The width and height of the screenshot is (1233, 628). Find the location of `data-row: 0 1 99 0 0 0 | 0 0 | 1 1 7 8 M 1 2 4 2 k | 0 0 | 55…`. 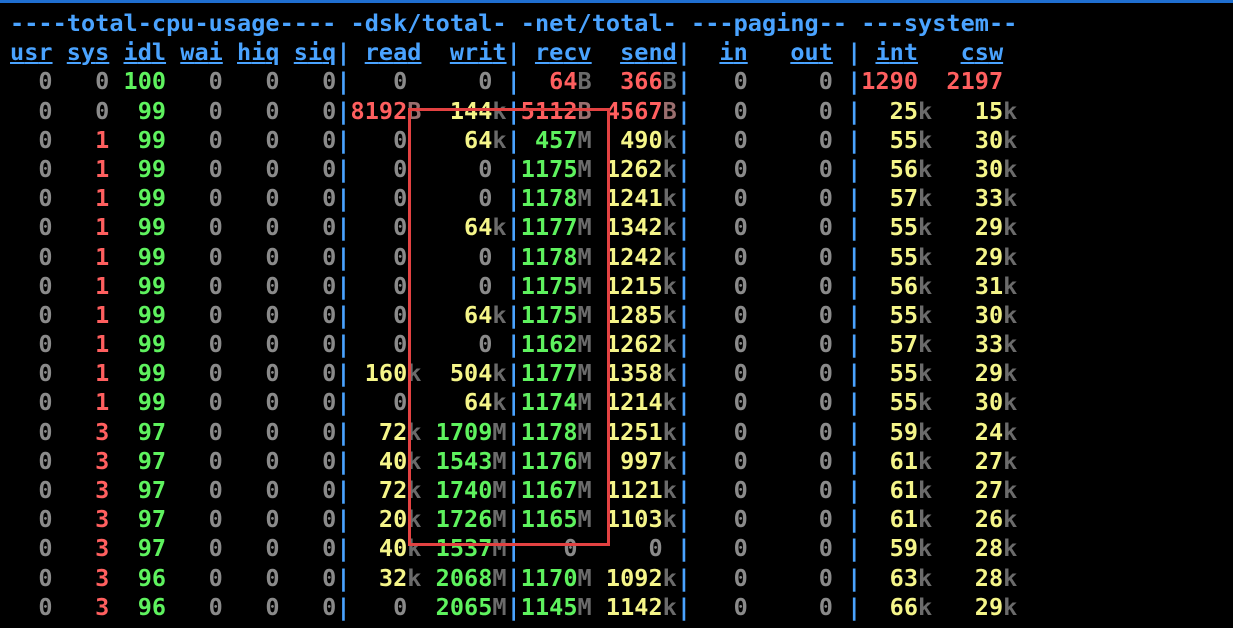

data-row: 0 1 99 0 0 0 | 0 0 | 1 1 7 8 M 1 2 4 2 k | 0 0 | 55… is located at coordinates (528, 256).